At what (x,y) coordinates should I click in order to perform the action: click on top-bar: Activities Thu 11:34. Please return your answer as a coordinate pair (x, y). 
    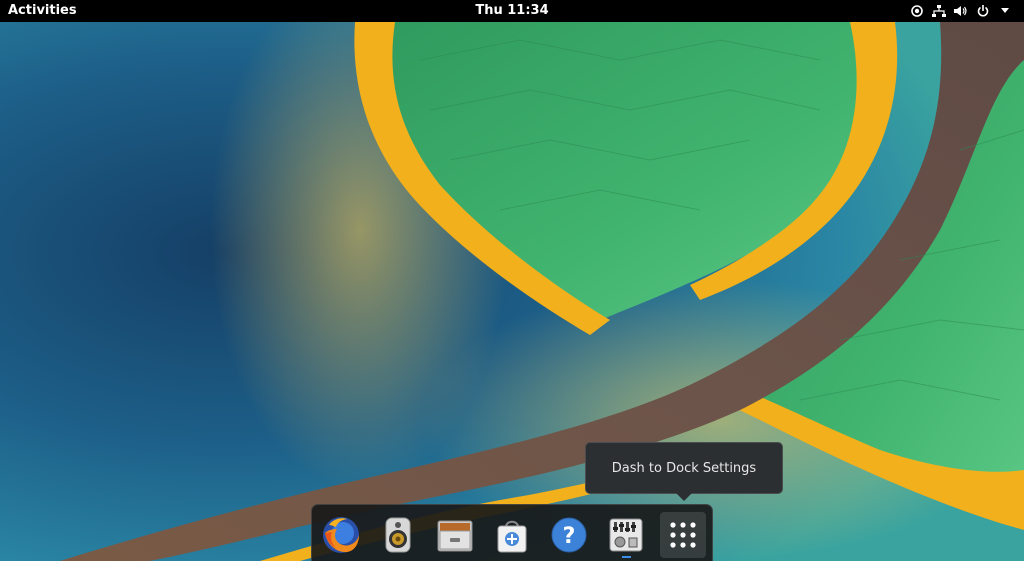
    Looking at the image, I should click on (512, 11).